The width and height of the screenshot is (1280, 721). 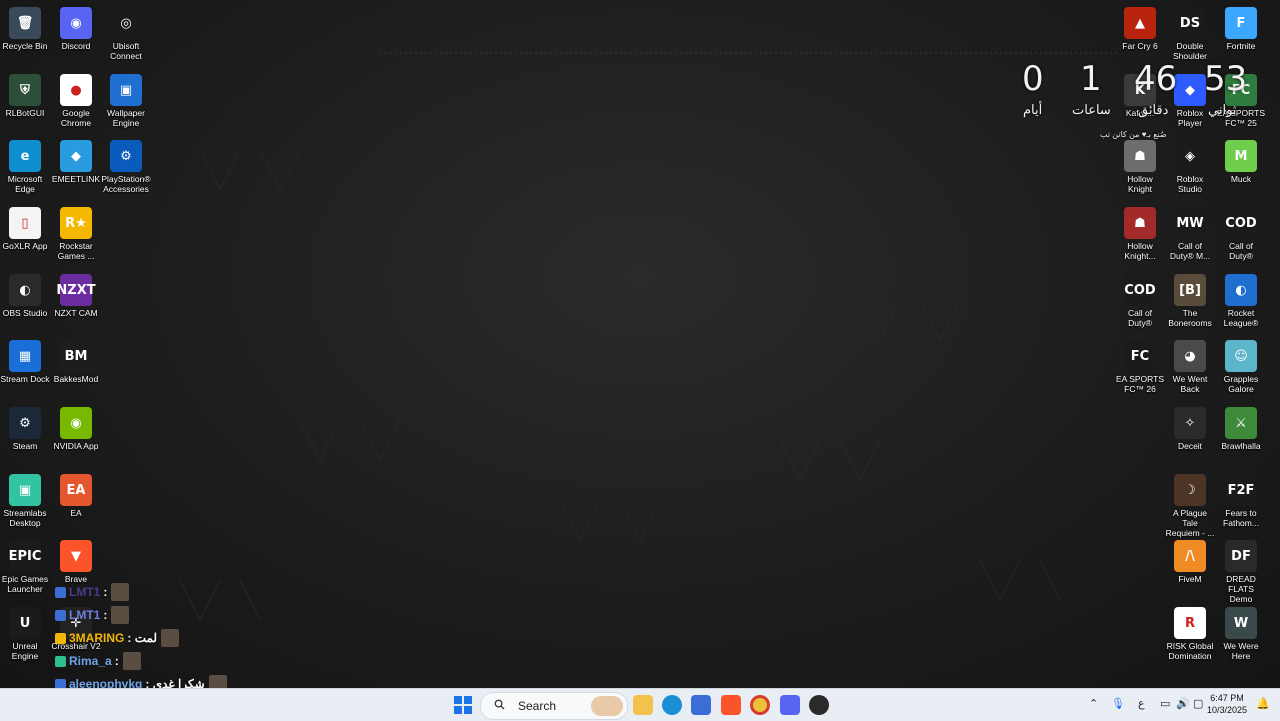 I want to click on desktop-icon: U Unreal Engine, so click(x=25, y=633).